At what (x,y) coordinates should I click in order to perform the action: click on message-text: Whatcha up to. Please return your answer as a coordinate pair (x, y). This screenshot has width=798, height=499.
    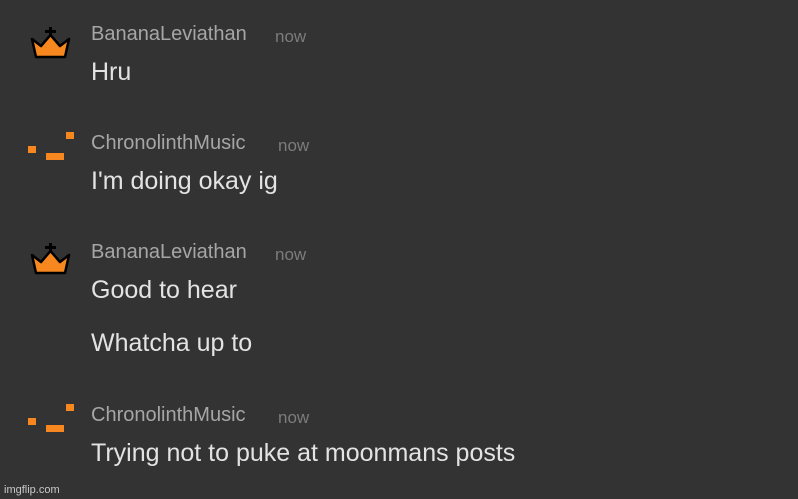
    Looking at the image, I should click on (172, 343).